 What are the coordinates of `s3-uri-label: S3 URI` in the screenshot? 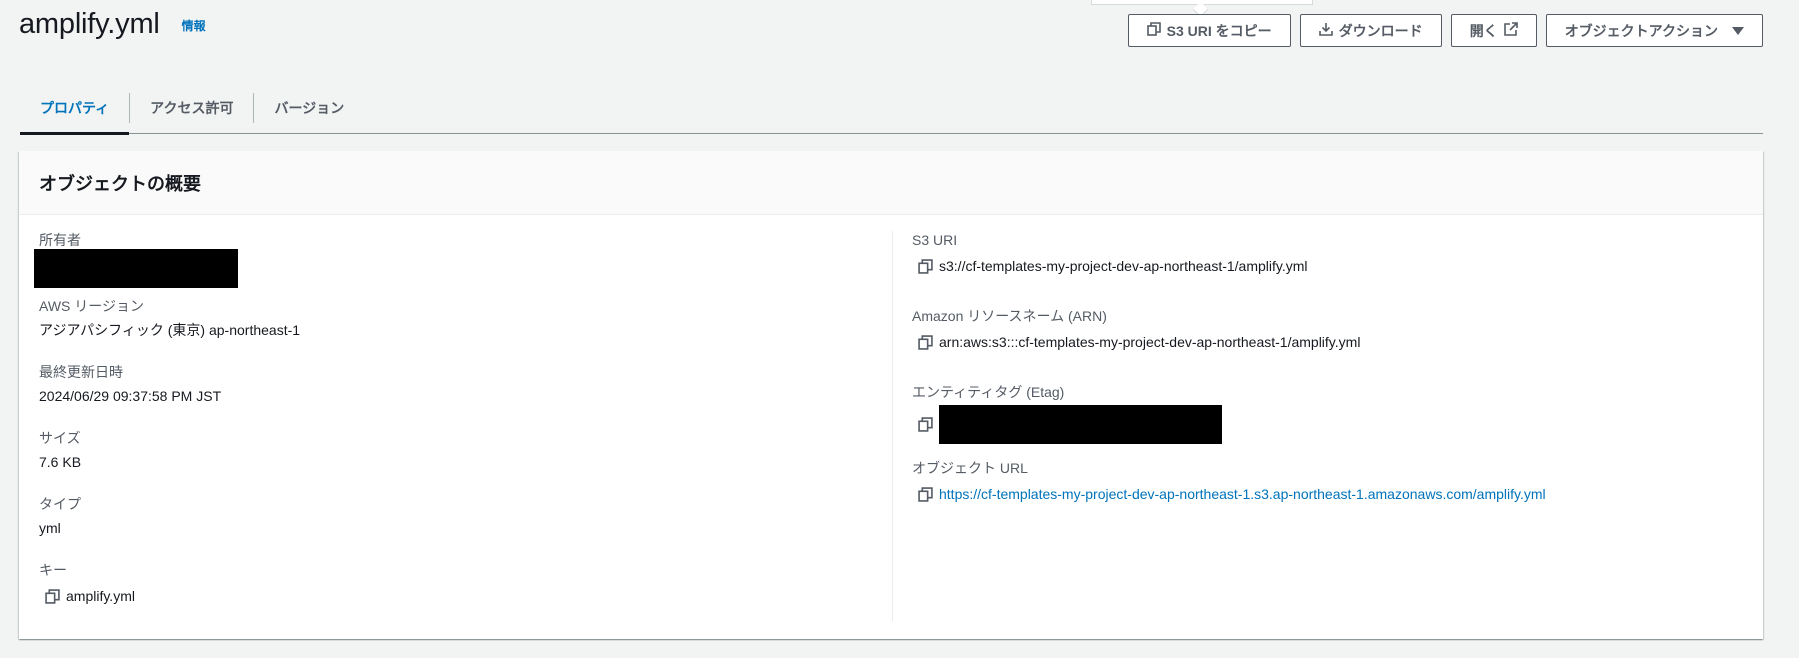 It's located at (935, 240).